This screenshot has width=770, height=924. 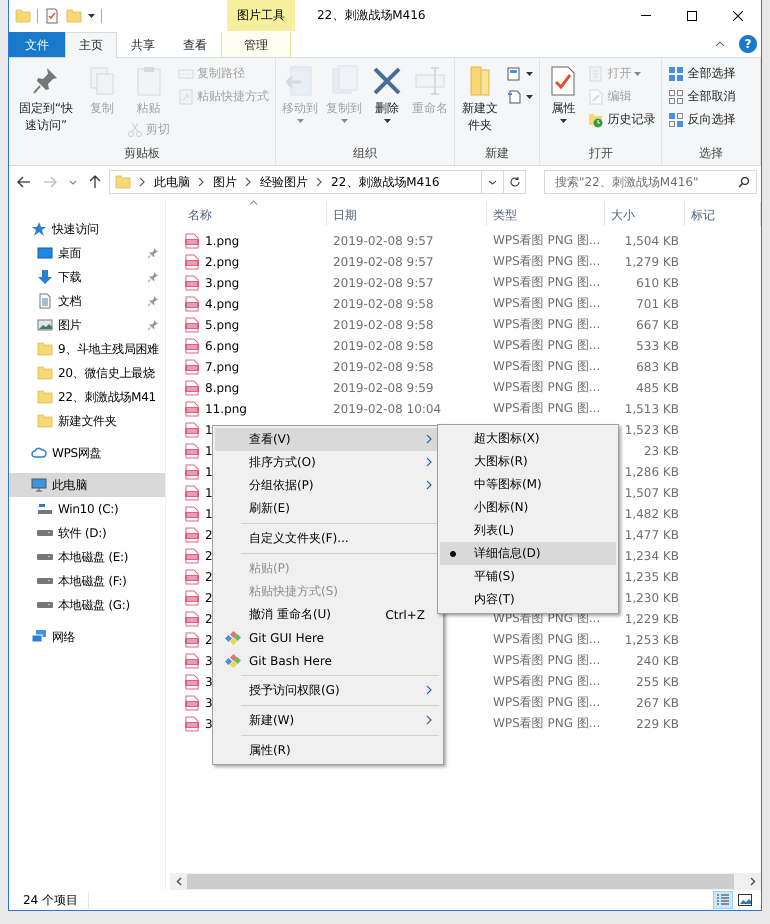 I want to click on menu-item: 新建(W), so click(x=328, y=720).